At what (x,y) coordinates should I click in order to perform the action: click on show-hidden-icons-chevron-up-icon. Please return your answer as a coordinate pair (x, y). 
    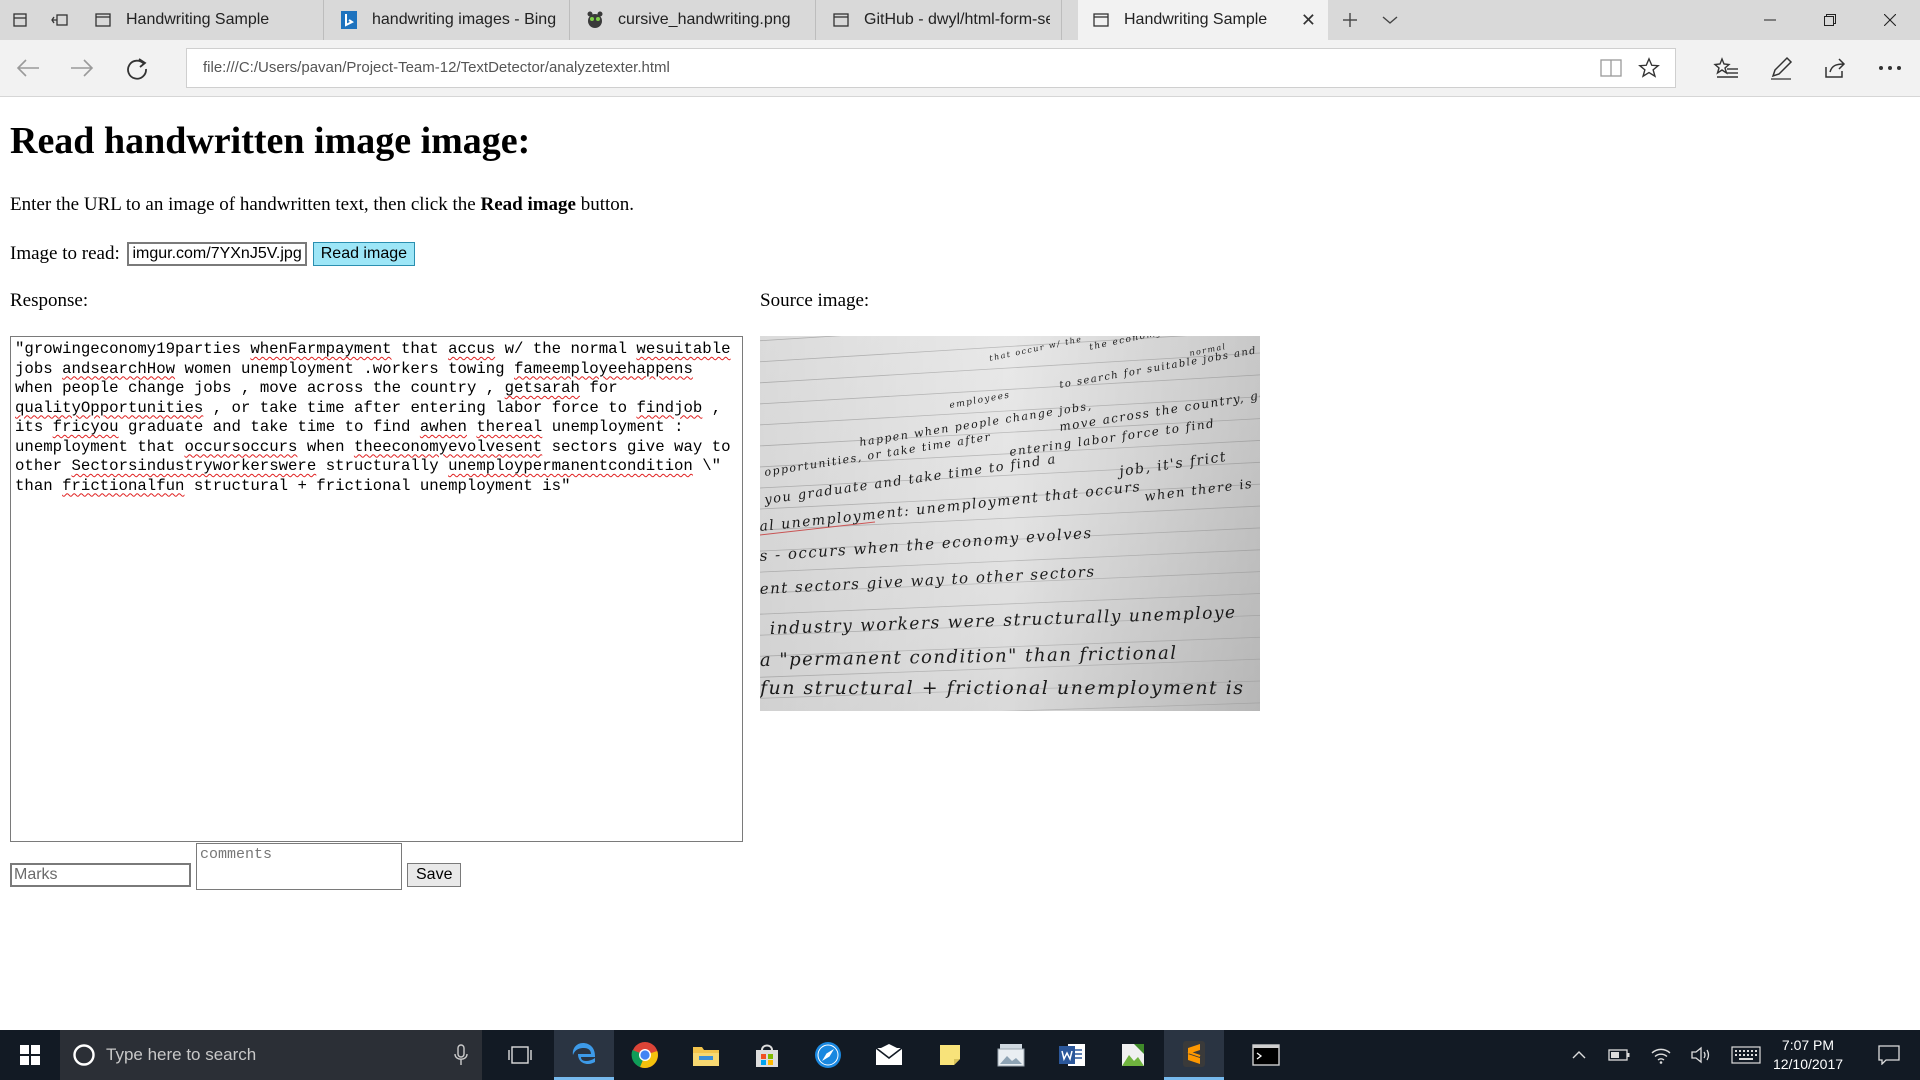
    Looking at the image, I should click on (1579, 1055).